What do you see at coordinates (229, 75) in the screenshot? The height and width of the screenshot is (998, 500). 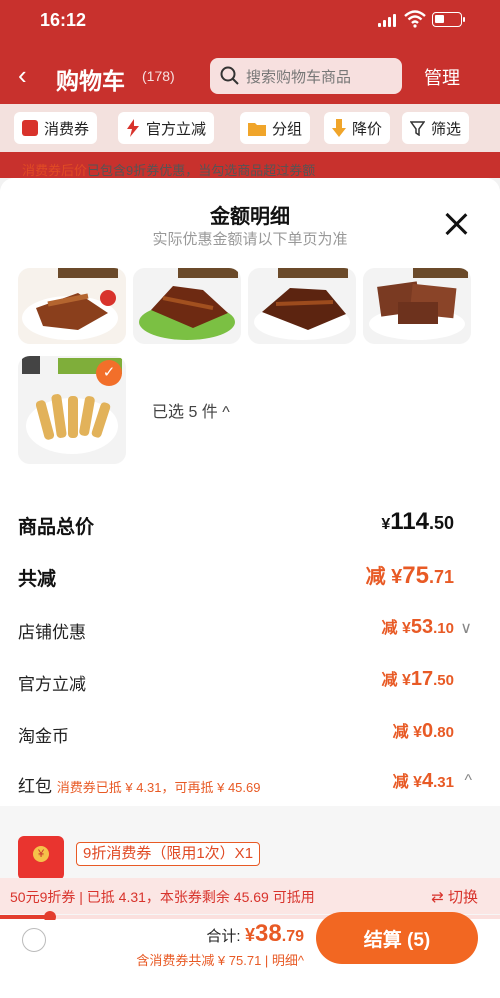 I see `search-icon` at bounding box center [229, 75].